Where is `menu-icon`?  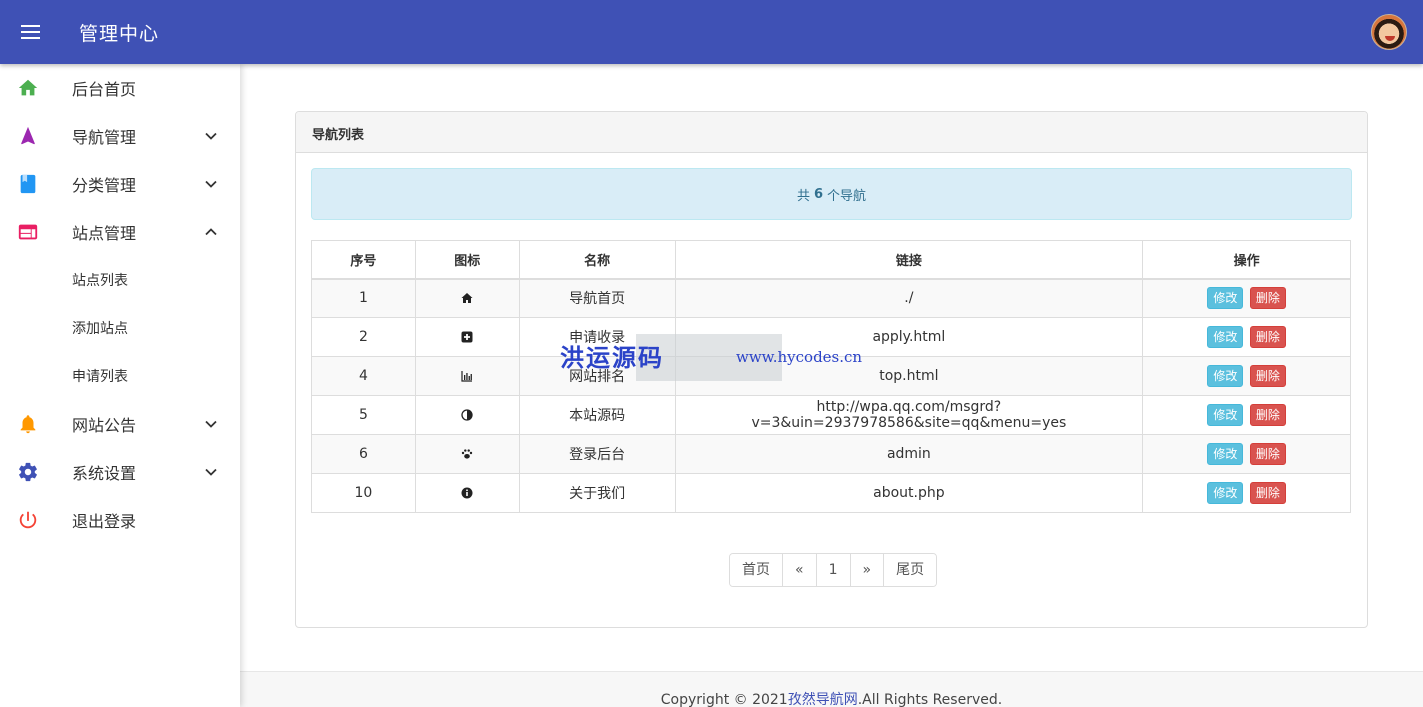
menu-icon is located at coordinates (32, 32).